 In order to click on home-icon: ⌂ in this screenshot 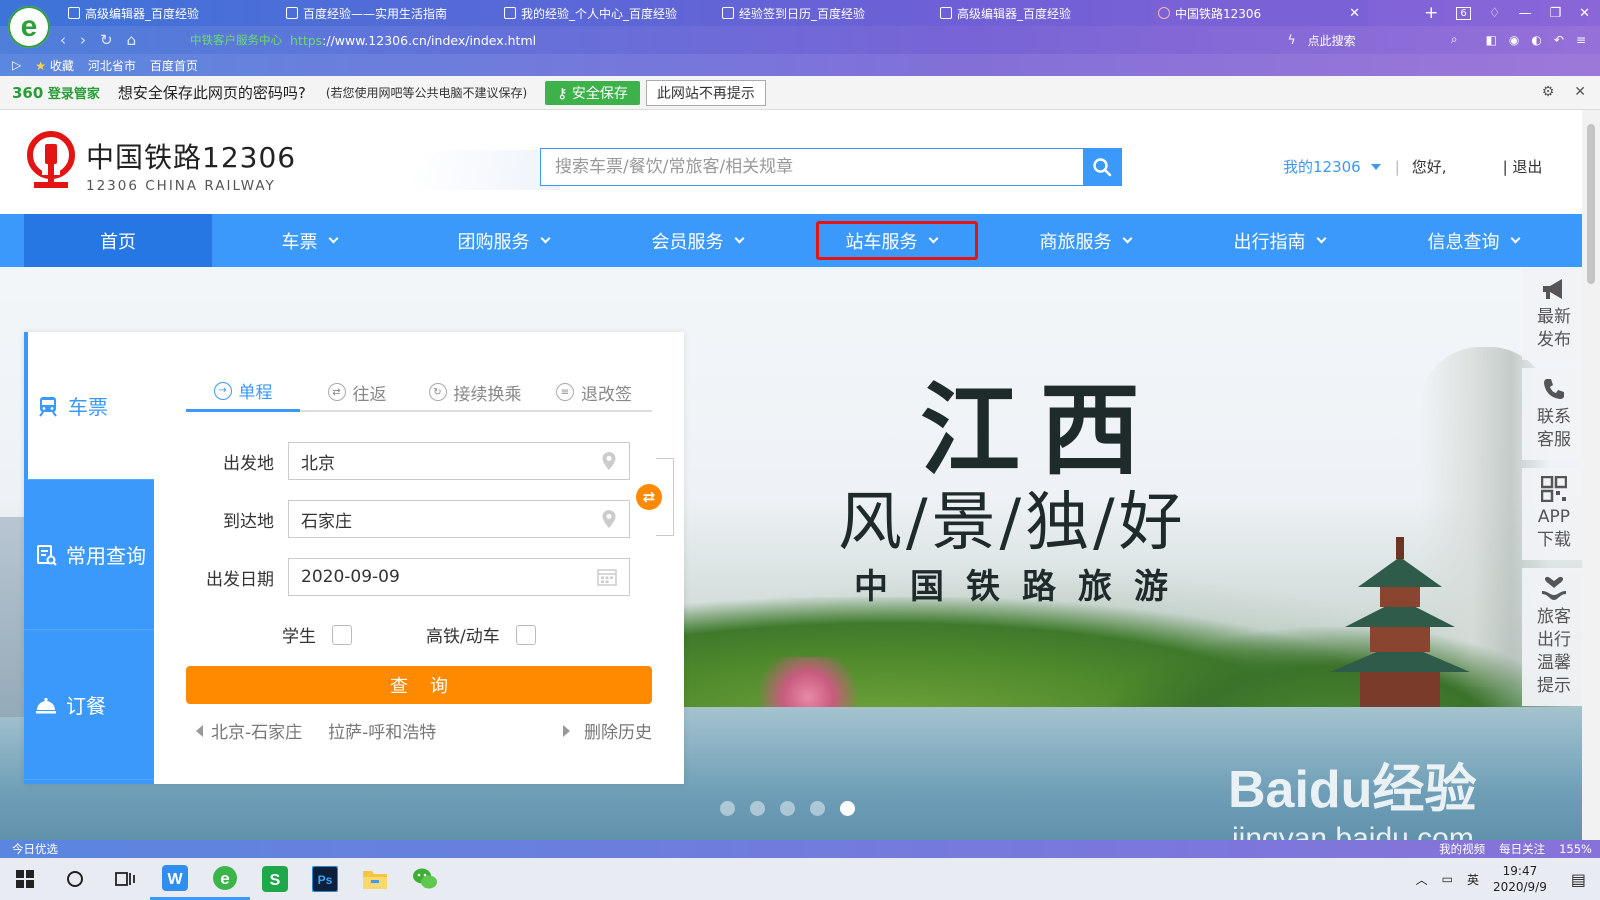, I will do `click(132, 40)`.